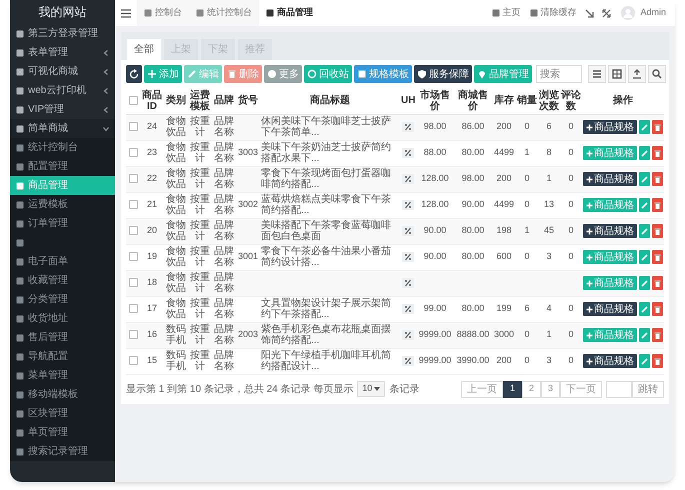 The width and height of the screenshot is (685, 490). Describe the element at coordinates (248, 256) in the screenshot. I see `table-cell: 3001` at that location.